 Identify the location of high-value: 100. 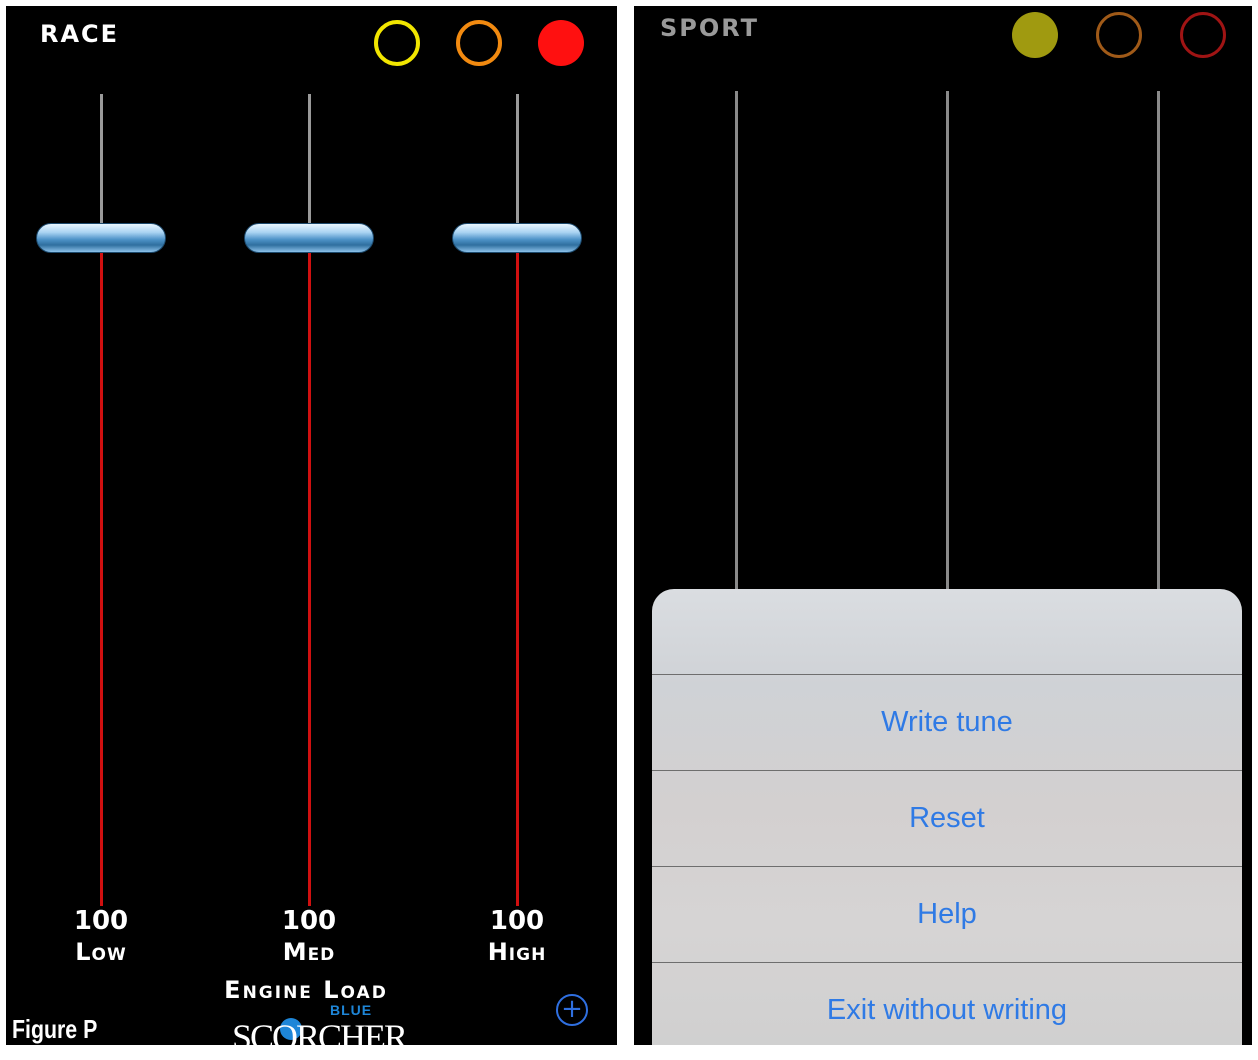
(517, 921).